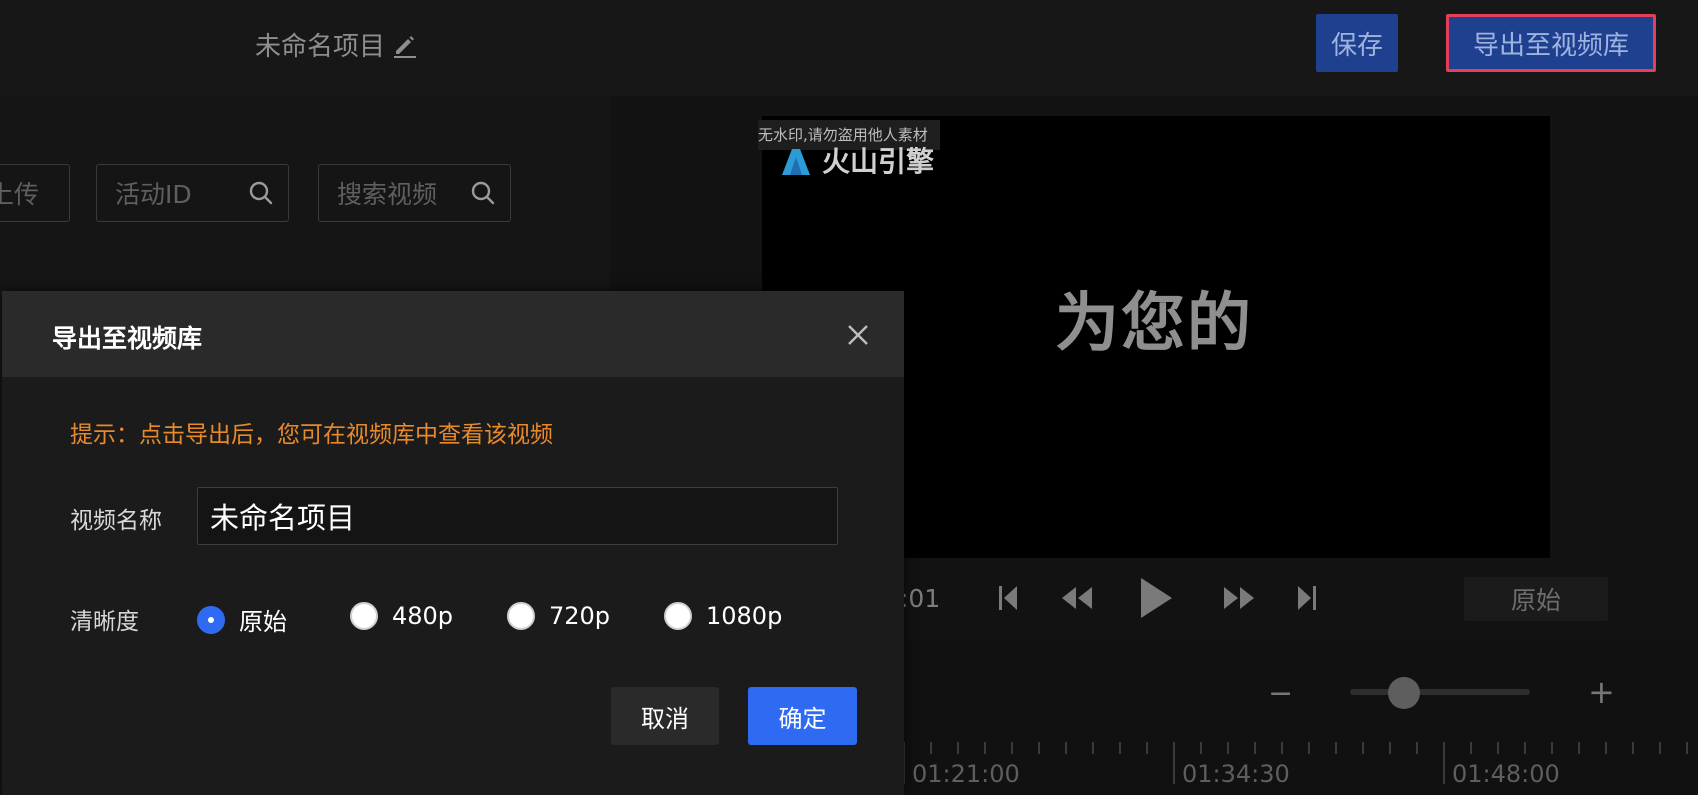  What do you see at coordinates (263, 622) in the screenshot?
I see `quality-option-label: 原始` at bounding box center [263, 622].